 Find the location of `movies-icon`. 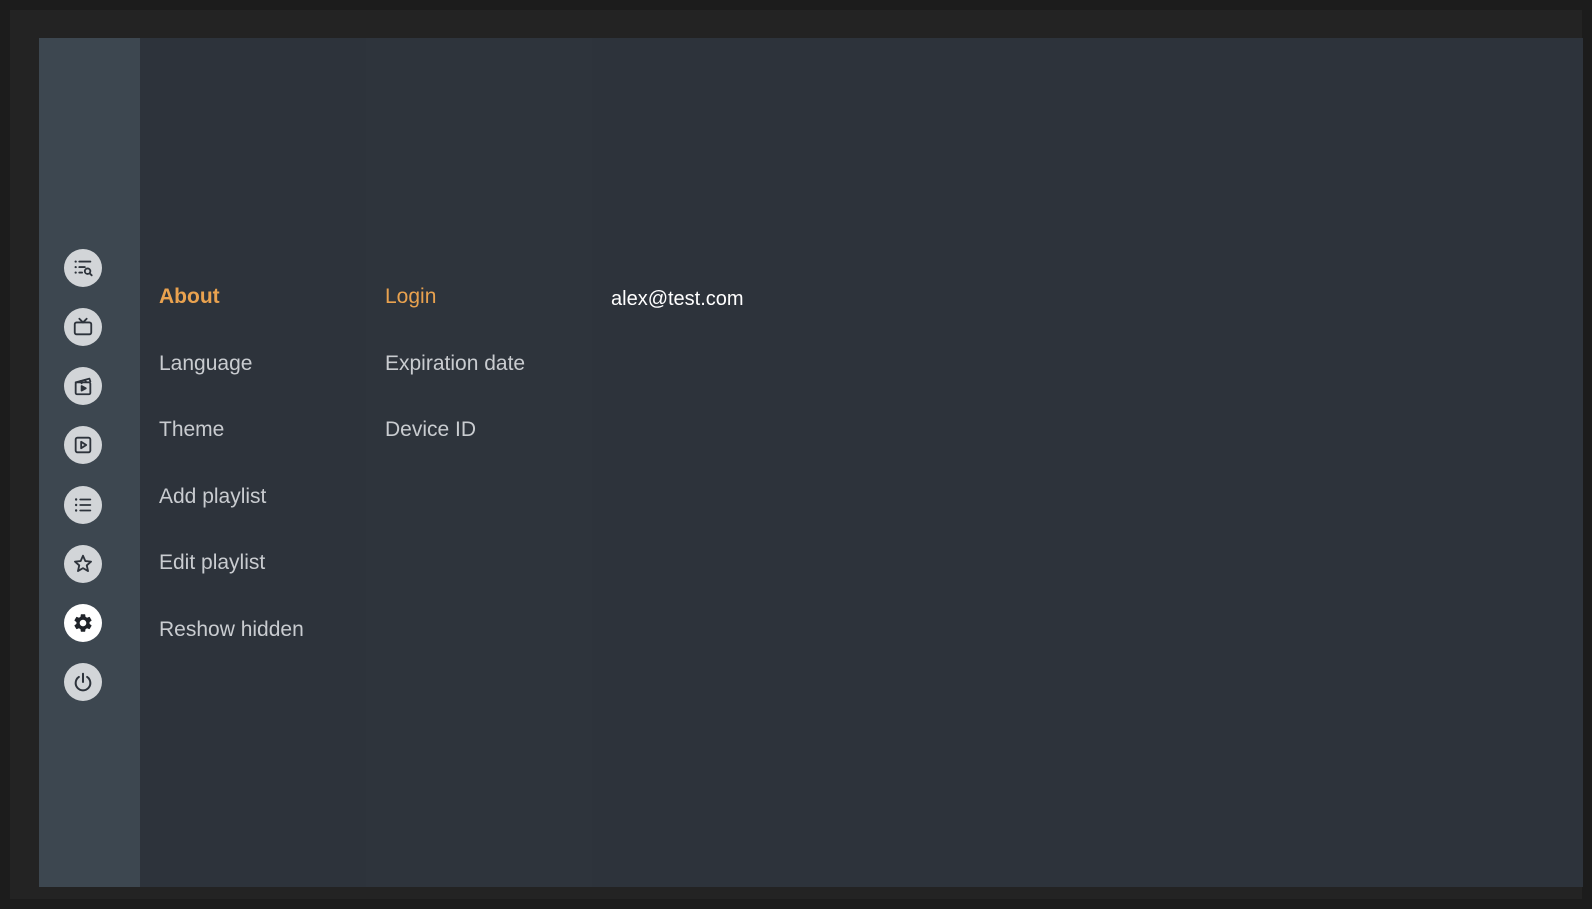

movies-icon is located at coordinates (83, 386).